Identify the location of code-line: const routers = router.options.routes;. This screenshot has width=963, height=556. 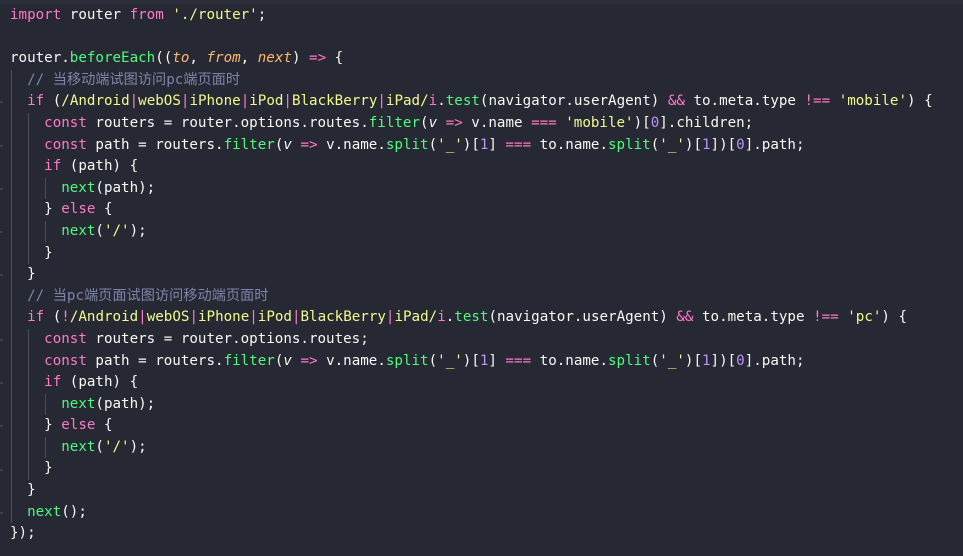
(471, 339).